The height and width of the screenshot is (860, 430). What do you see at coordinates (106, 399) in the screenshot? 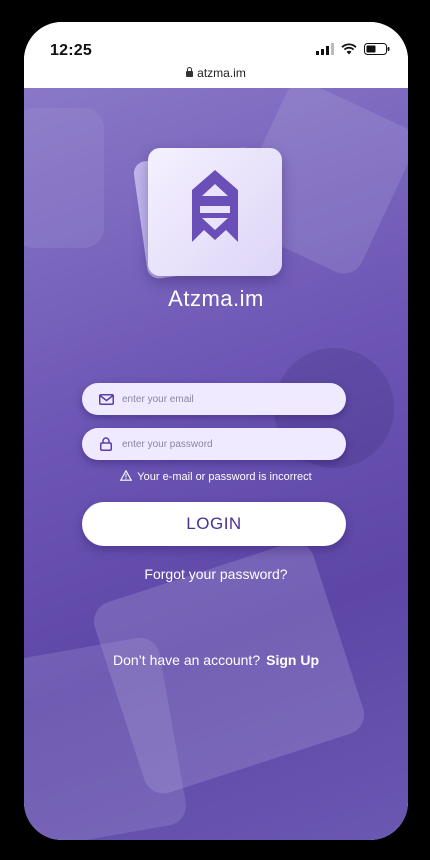
I see `mail-icon` at bounding box center [106, 399].